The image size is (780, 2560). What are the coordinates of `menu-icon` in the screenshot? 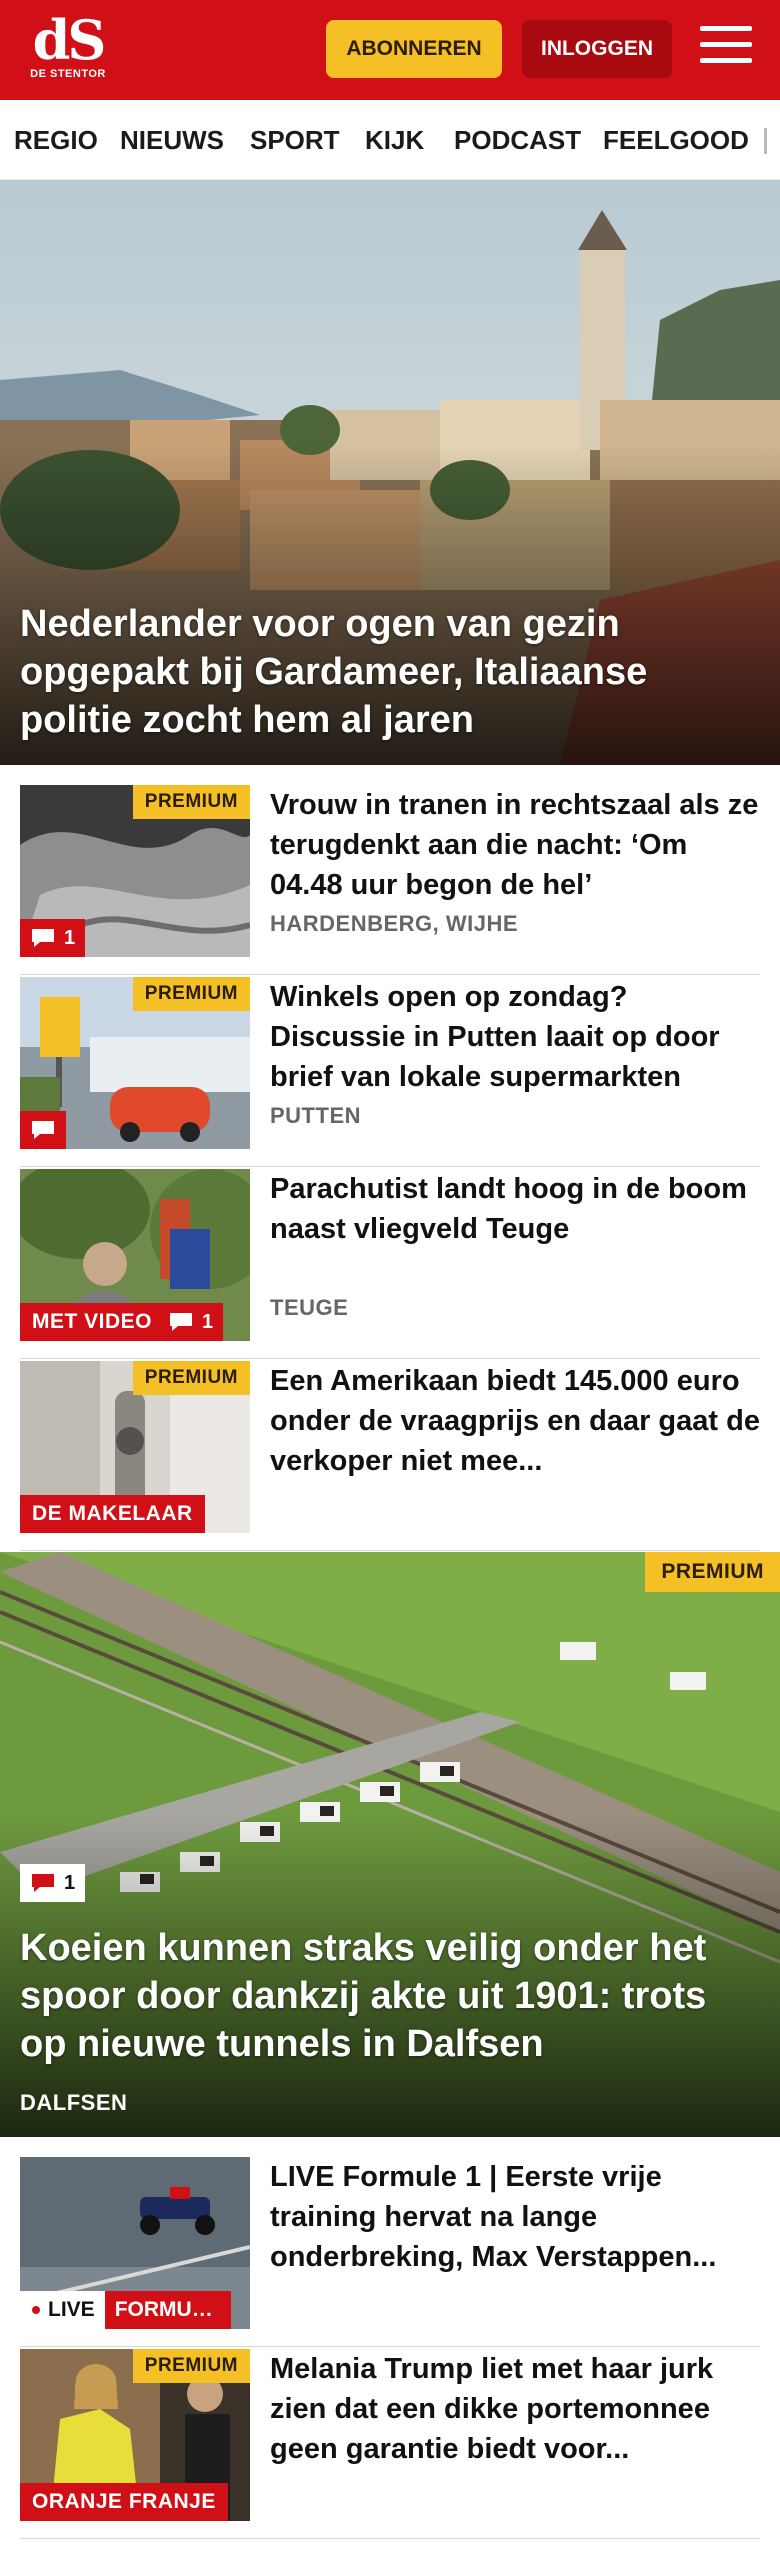 It's located at (726, 48).